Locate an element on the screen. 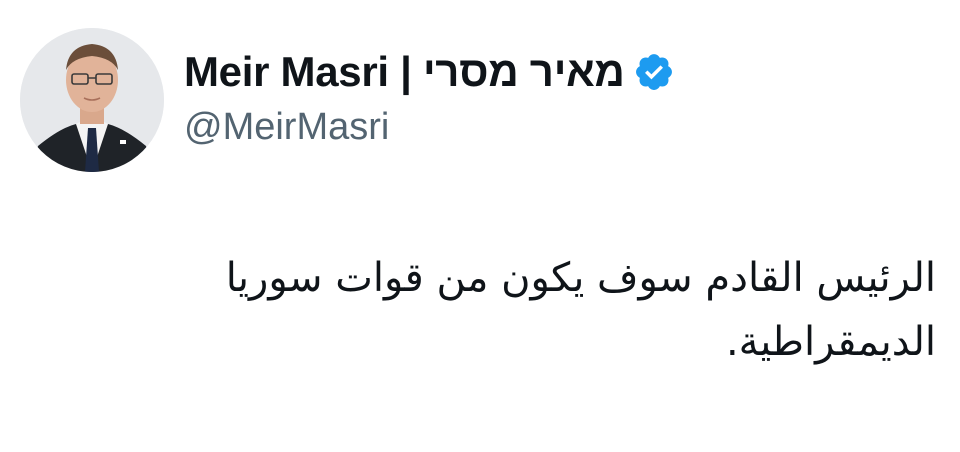  author-avatar is located at coordinates (92, 100).